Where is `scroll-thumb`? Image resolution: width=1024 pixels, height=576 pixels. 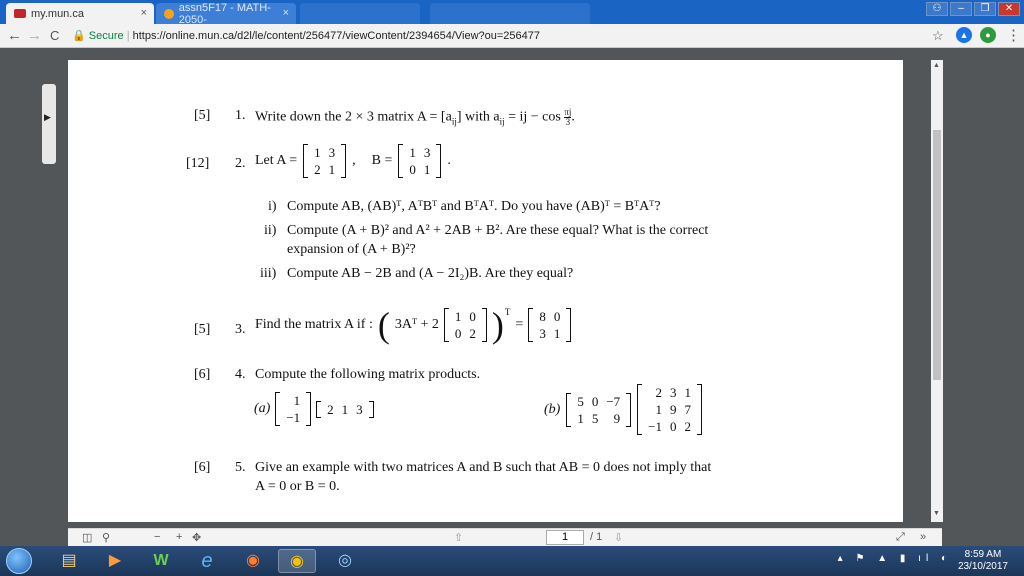
scroll-thumb is located at coordinates (937, 255).